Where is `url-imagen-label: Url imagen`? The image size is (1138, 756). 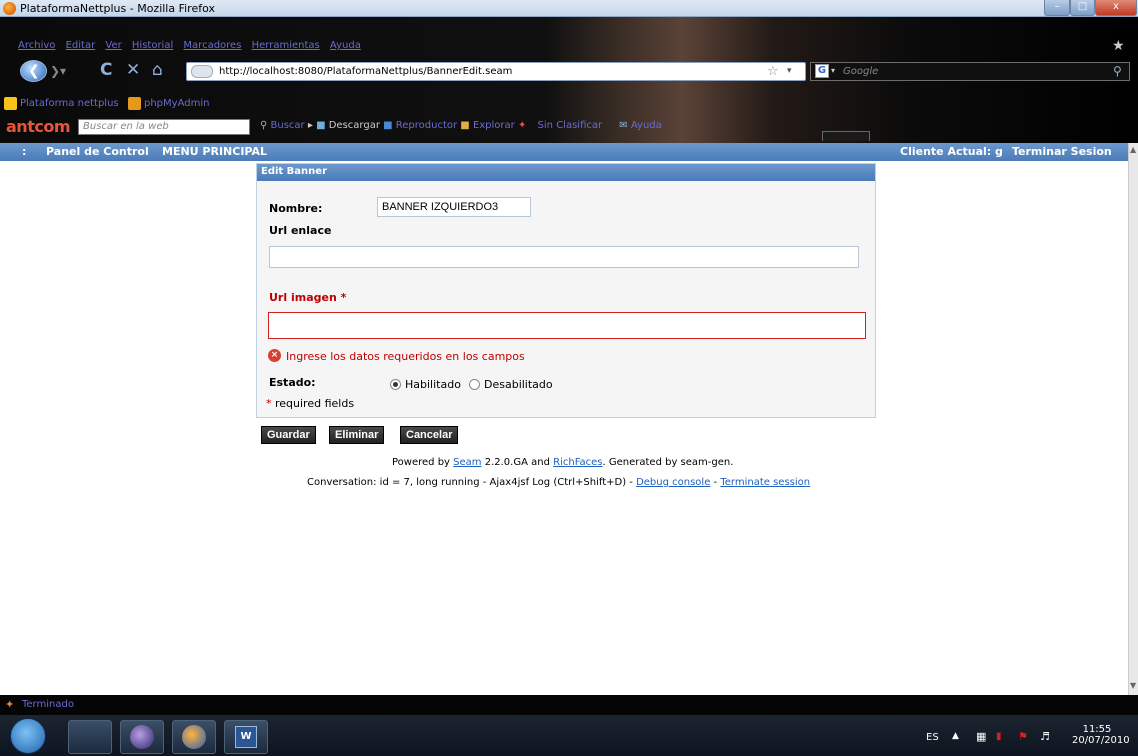 url-imagen-label: Url imagen is located at coordinates (303, 297).